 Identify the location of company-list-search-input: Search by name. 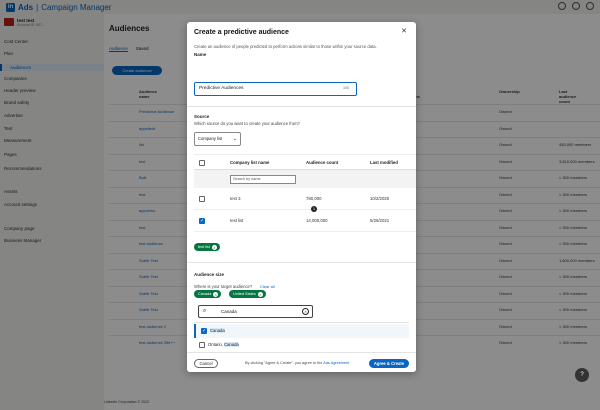
(263, 179).